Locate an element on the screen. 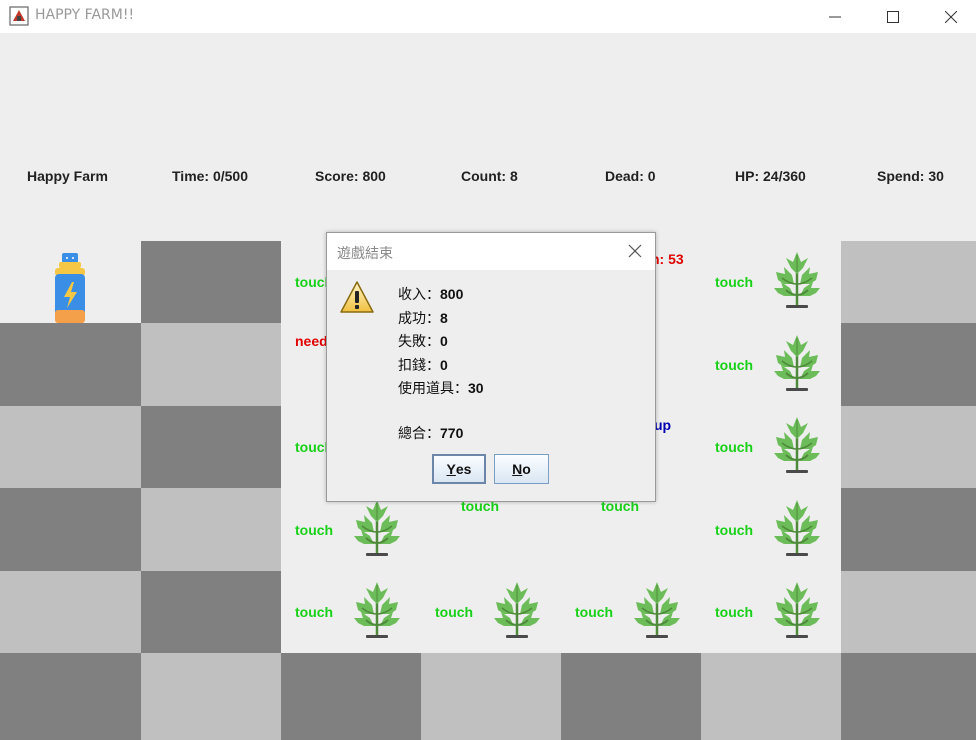 This screenshot has width=976, height=740. yes-mnemonic: Y is located at coordinates (451, 469).